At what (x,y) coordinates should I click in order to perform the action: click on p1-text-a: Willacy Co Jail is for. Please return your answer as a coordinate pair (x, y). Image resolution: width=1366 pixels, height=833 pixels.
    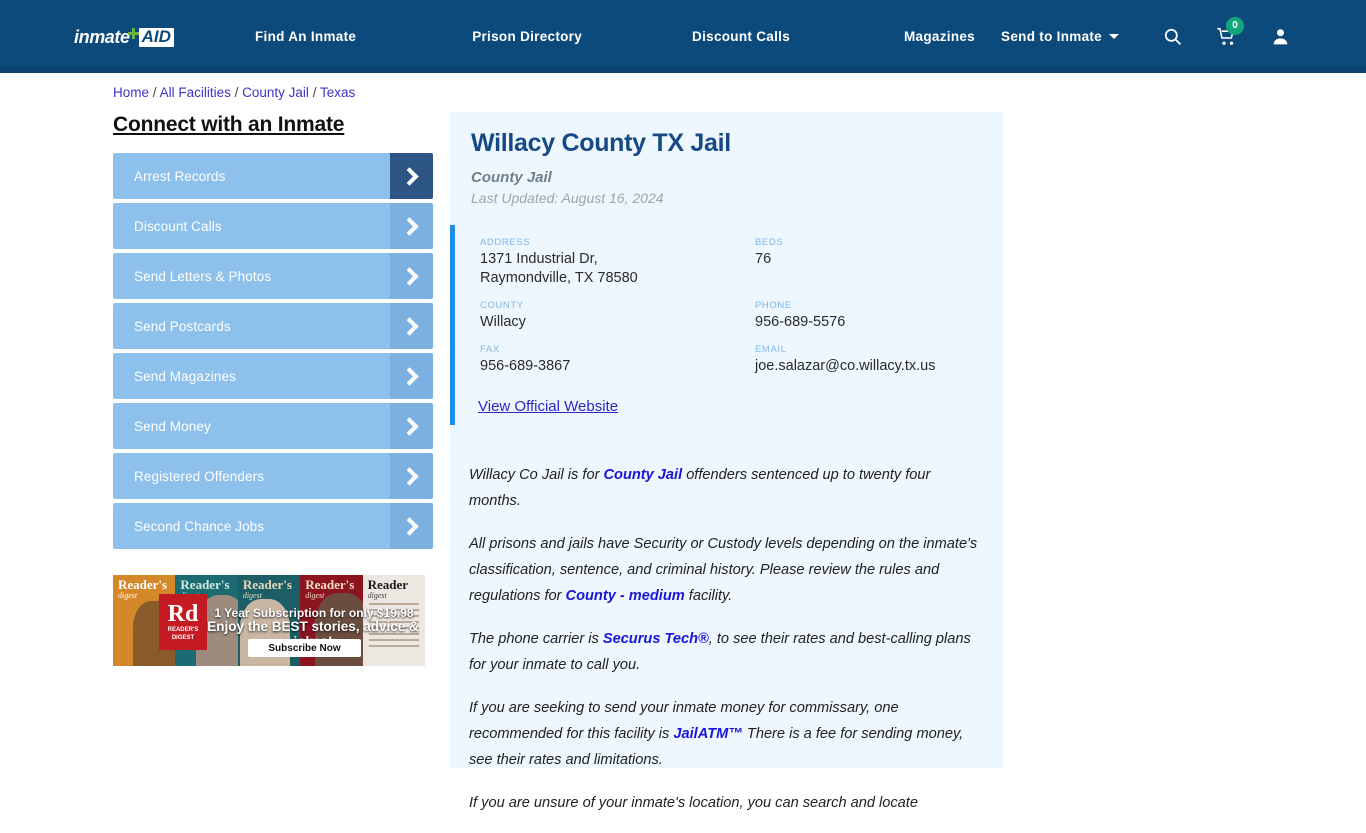
    Looking at the image, I should click on (536, 475).